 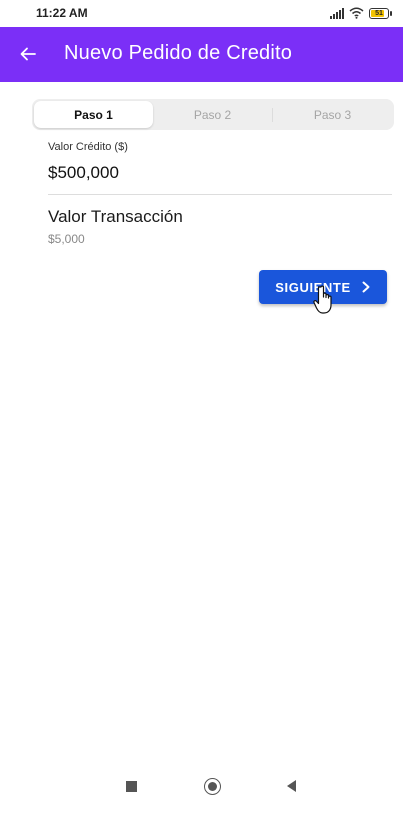 What do you see at coordinates (291, 786) in the screenshot?
I see `back-triangle-icon` at bounding box center [291, 786].